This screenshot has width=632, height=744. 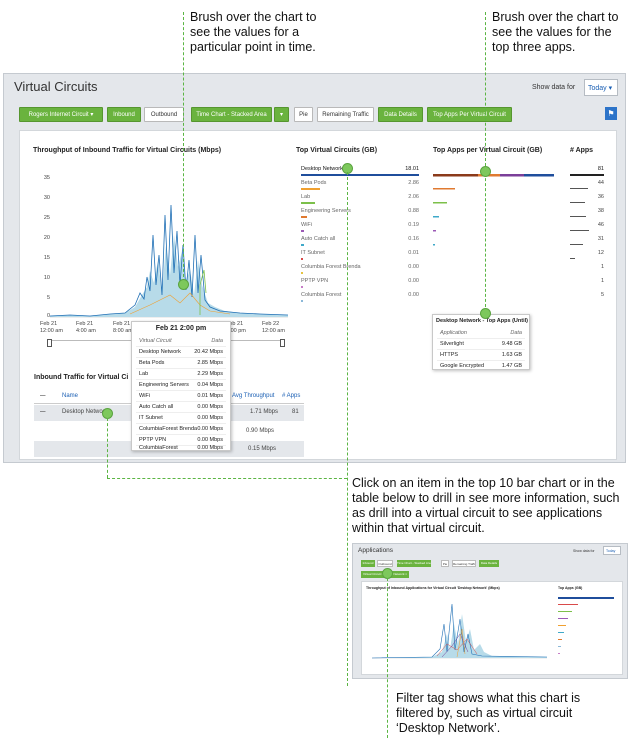 I want to click on apps-pie-button: Pie, so click(x=445, y=563).